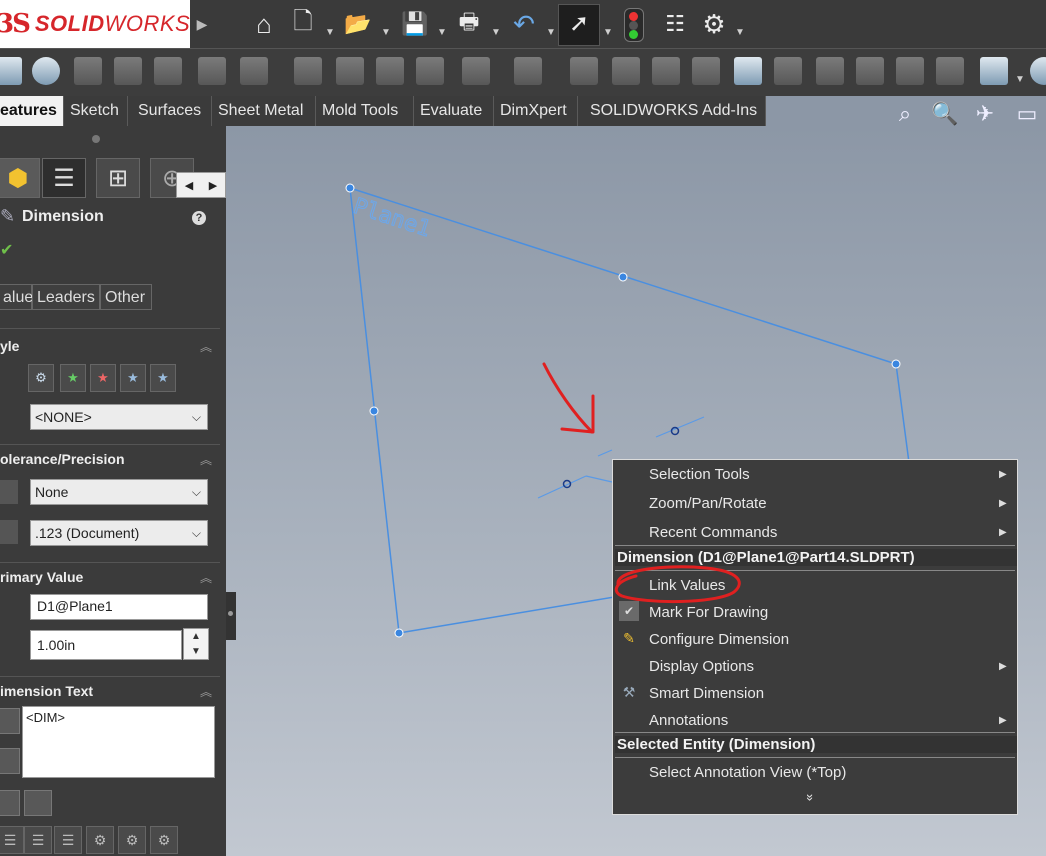  What do you see at coordinates (675, 24) in the screenshot?
I see `file-properties-icon: ☷` at bounding box center [675, 24].